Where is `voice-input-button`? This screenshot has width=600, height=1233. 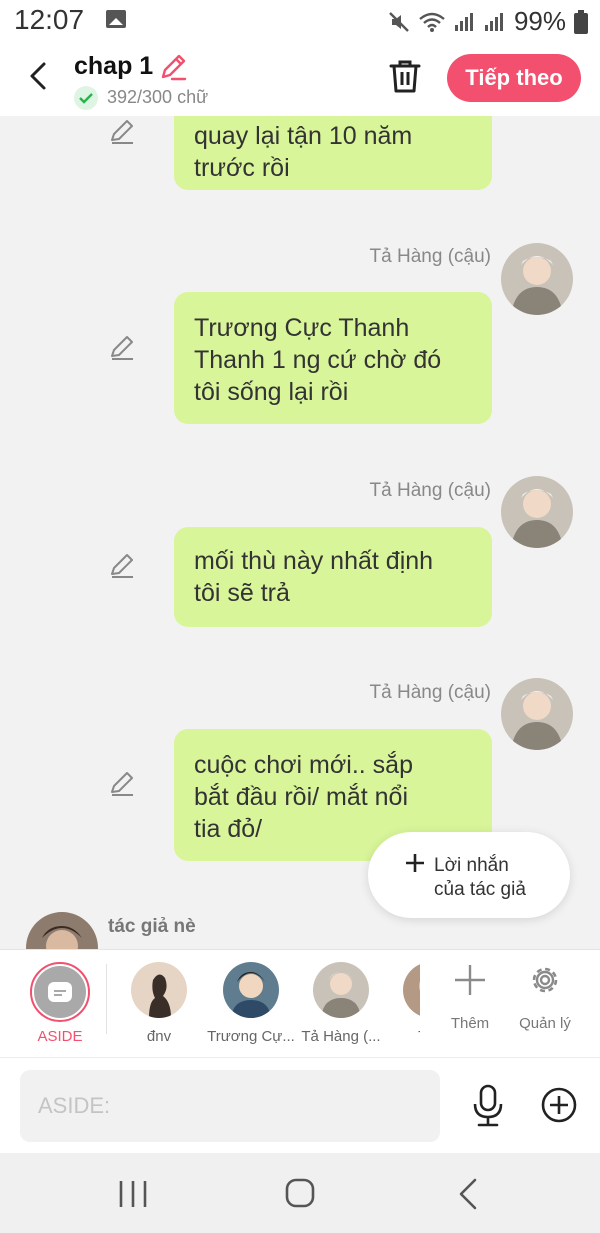
voice-input-button is located at coordinates (488, 1106).